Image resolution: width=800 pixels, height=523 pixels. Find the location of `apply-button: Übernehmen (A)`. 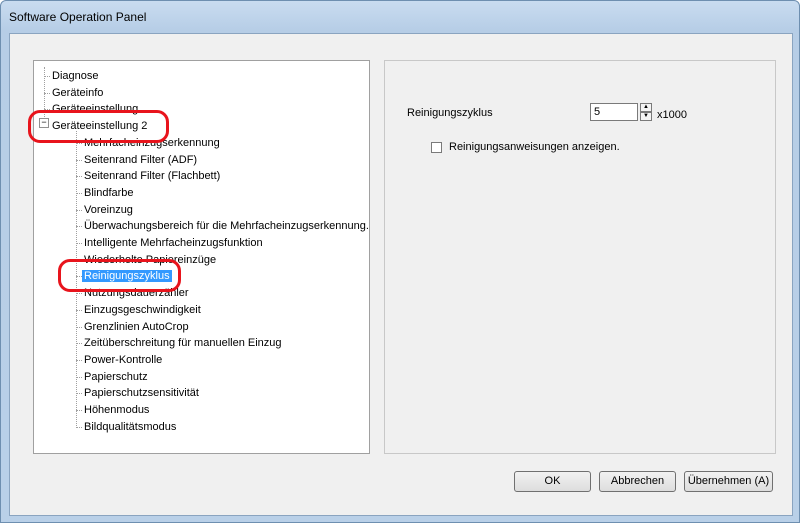

apply-button: Übernehmen (A) is located at coordinates (728, 481).